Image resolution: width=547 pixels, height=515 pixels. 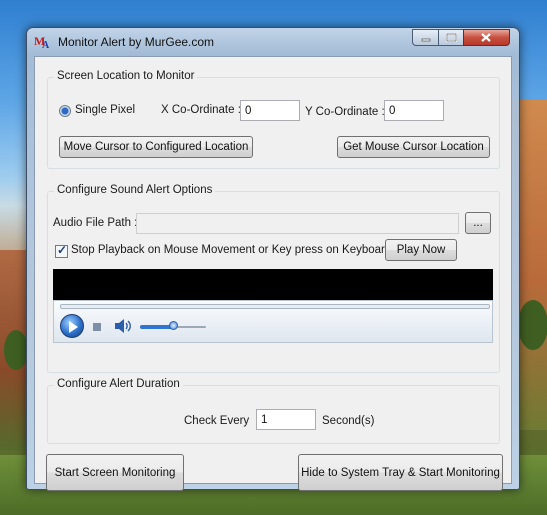 What do you see at coordinates (136, 42) in the screenshot?
I see `window-title: Monitor Alert by MurGee.com` at bounding box center [136, 42].